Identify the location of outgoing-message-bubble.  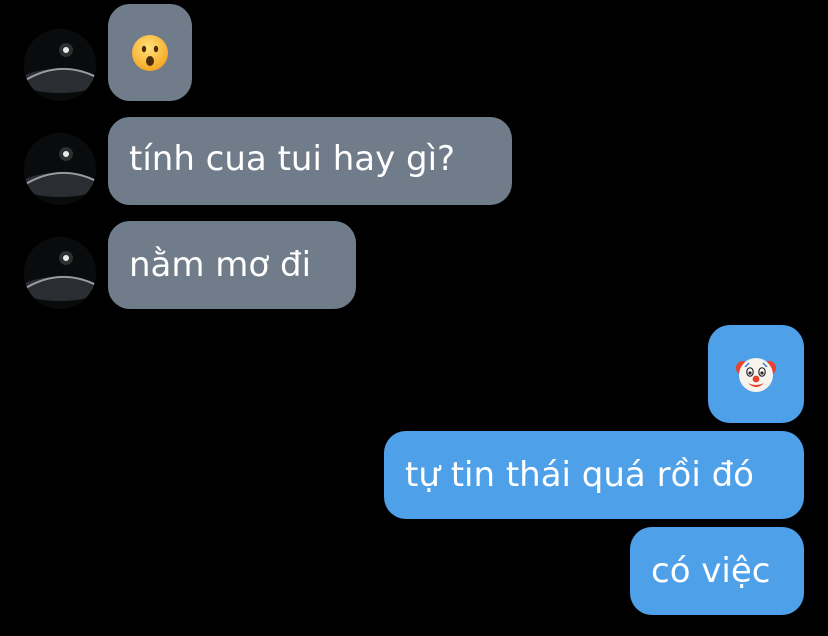
(756, 374).